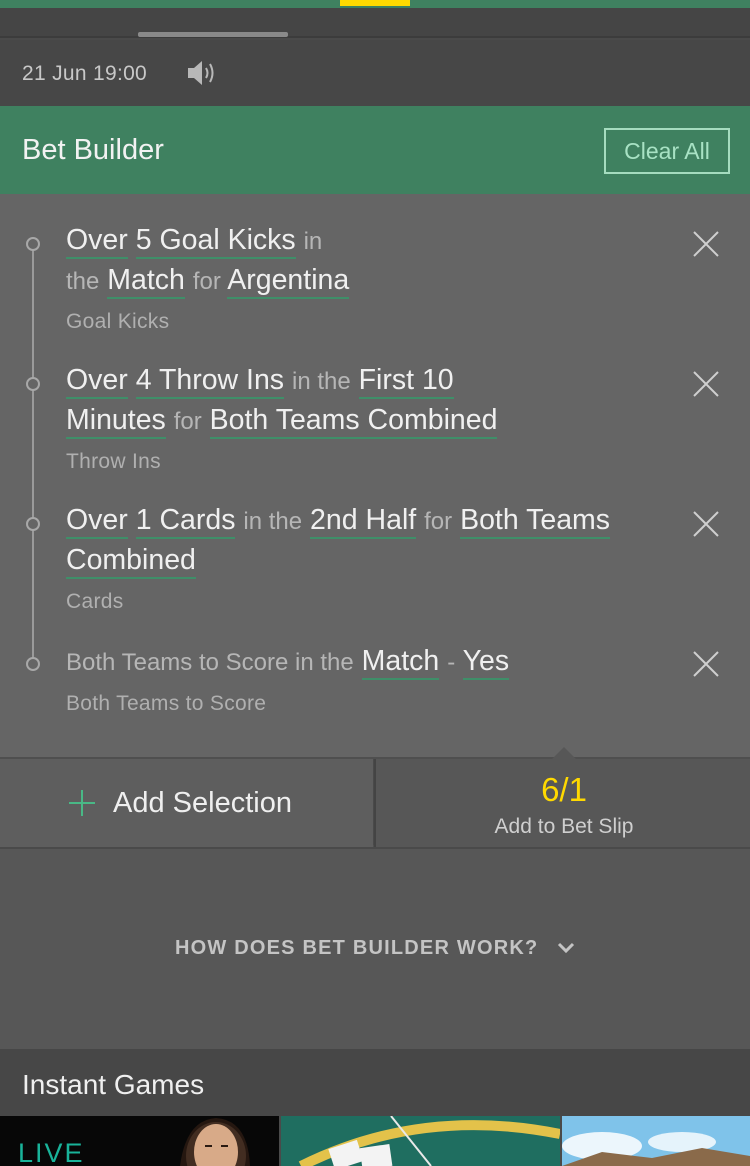  What do you see at coordinates (185, 521) in the screenshot?
I see `selection-link: 1 Cards` at bounding box center [185, 521].